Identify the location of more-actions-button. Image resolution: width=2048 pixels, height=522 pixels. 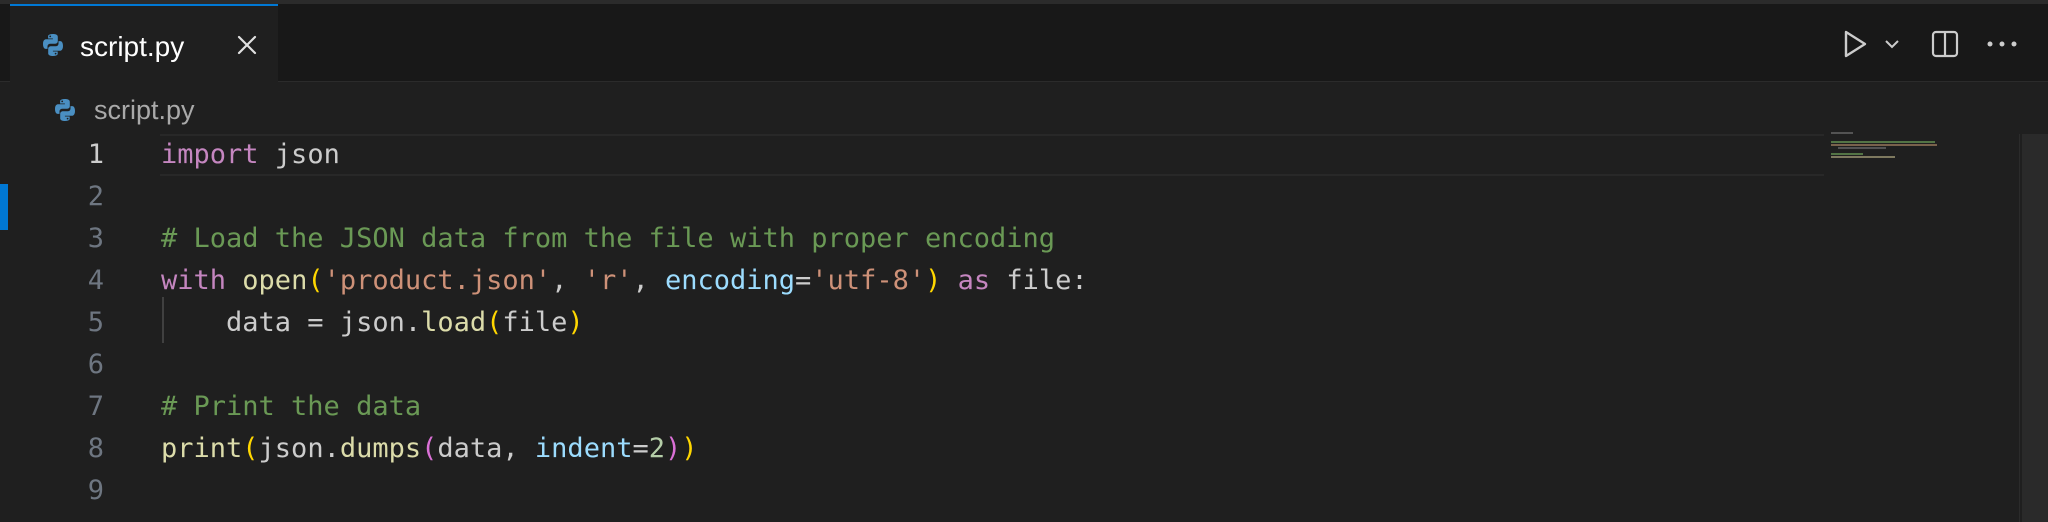
(2002, 44).